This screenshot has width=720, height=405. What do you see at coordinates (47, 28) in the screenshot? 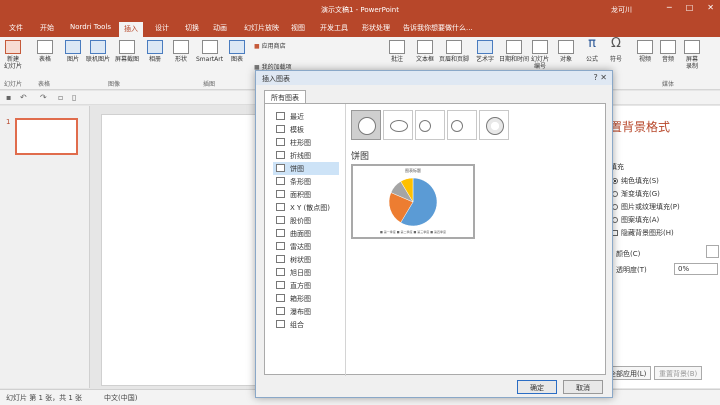
I see `tab-home: 开始` at bounding box center [47, 28].